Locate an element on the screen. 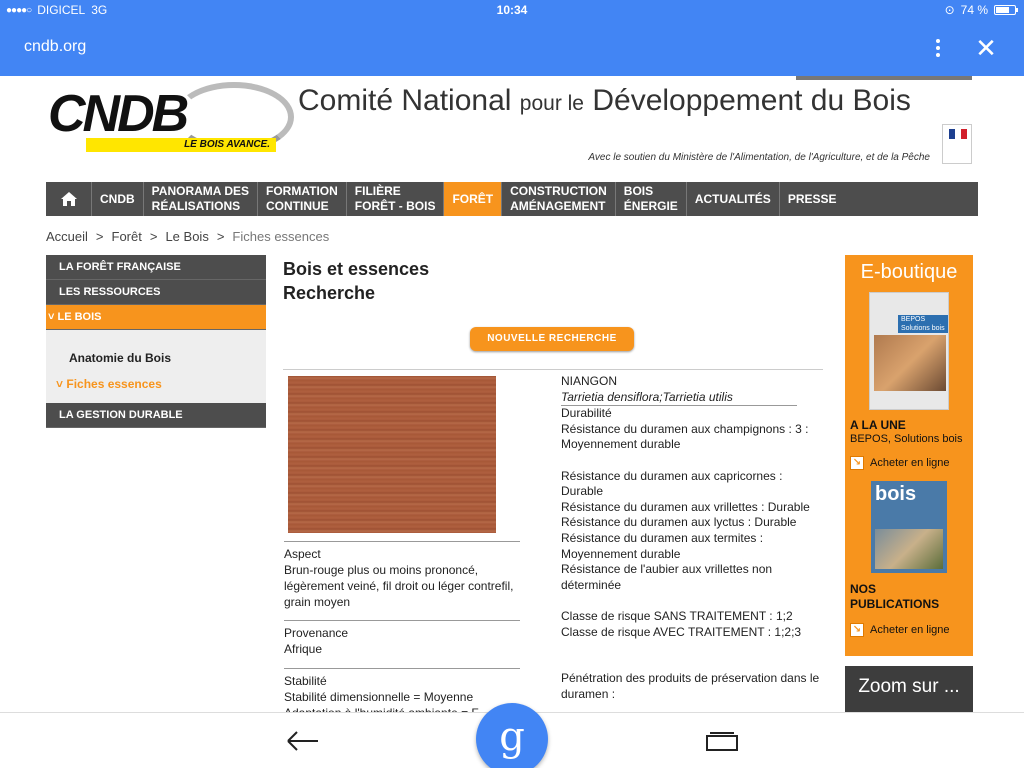 This screenshot has width=1024, height=768. battery-percent: 74 % is located at coordinates (974, 10).